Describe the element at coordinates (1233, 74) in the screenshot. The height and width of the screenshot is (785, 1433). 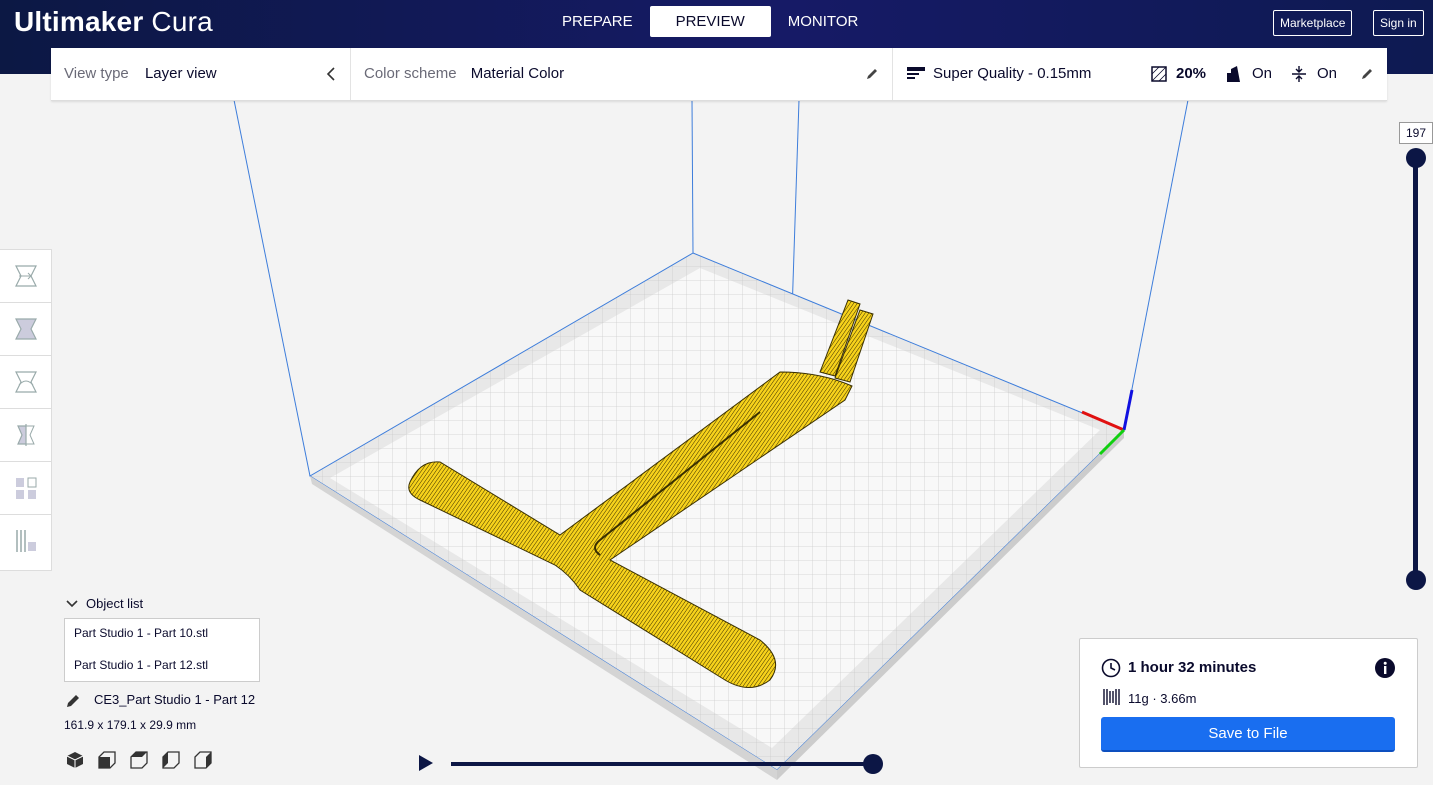
I see `support-icon` at that location.